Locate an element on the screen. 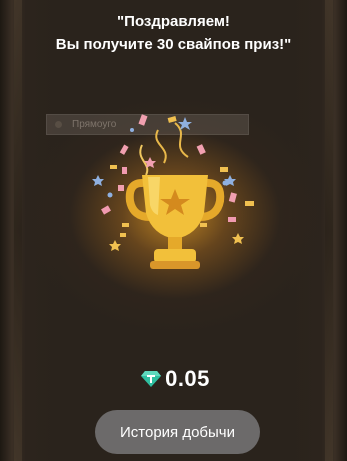 This screenshot has width=347, height=461. field-dot-icon is located at coordinates (58, 124).